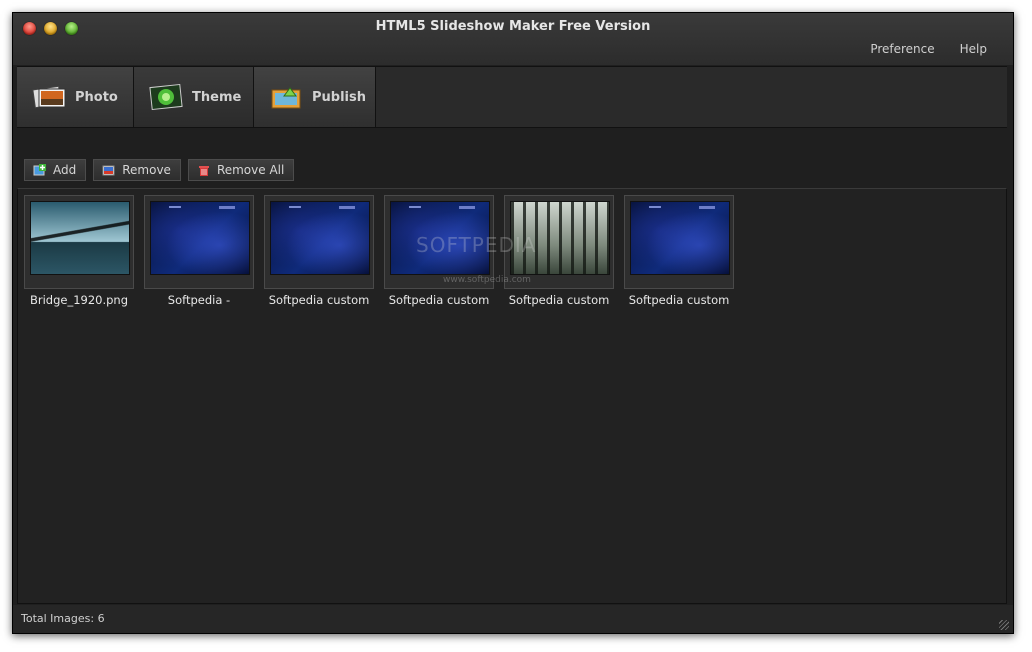 This screenshot has height=652, width=1032. Describe the element at coordinates (513, 619) in the screenshot. I see `status-bar: Total Images: 6` at that location.